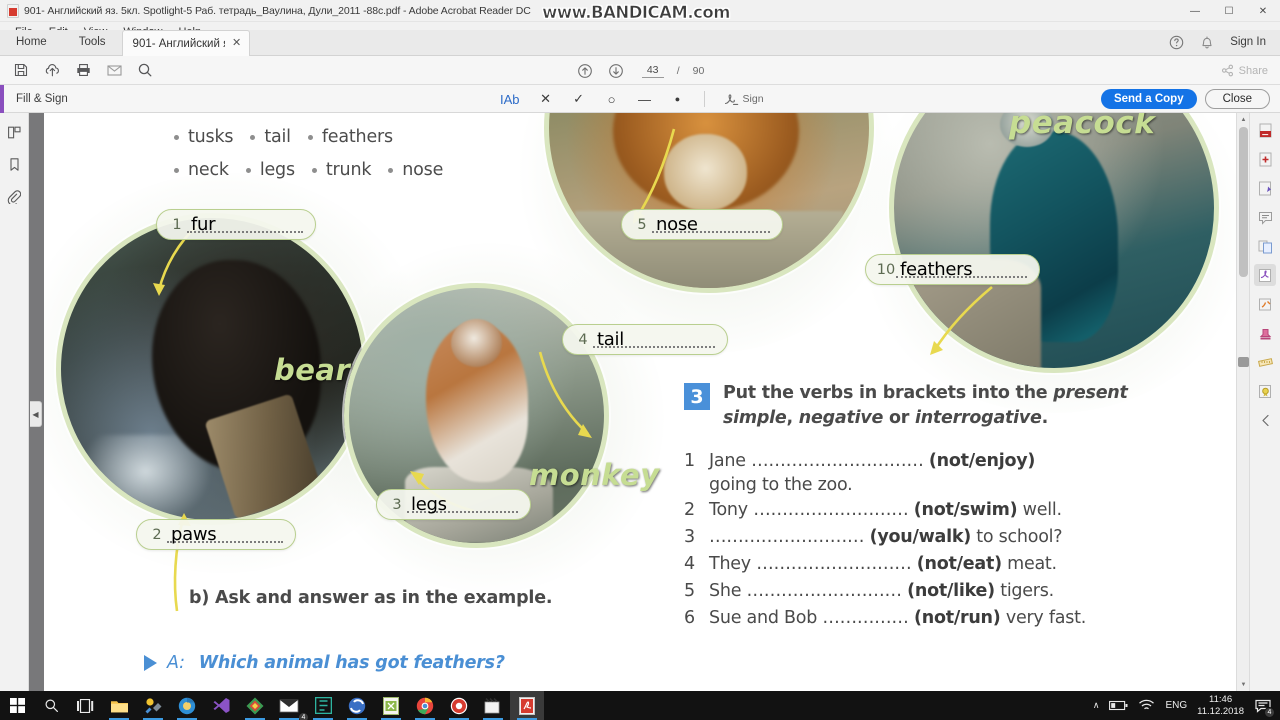 Image resolution: width=1280 pixels, height=720 pixels. Describe the element at coordinates (1265, 275) in the screenshot. I see `fill-sign-icon` at that location.